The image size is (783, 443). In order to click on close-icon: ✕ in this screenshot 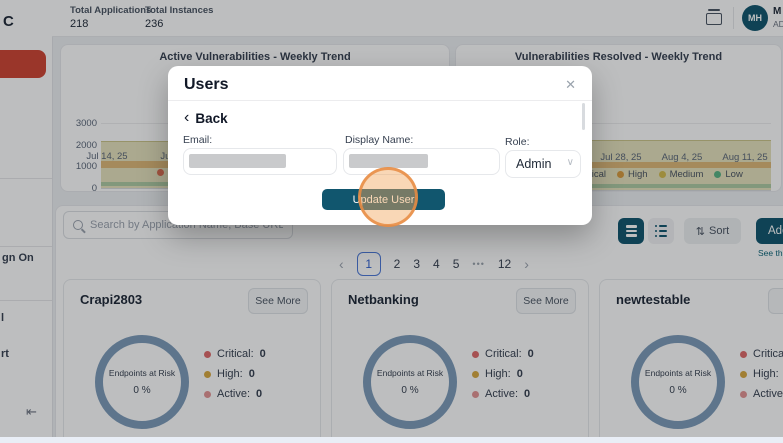, I will do `click(570, 85)`.